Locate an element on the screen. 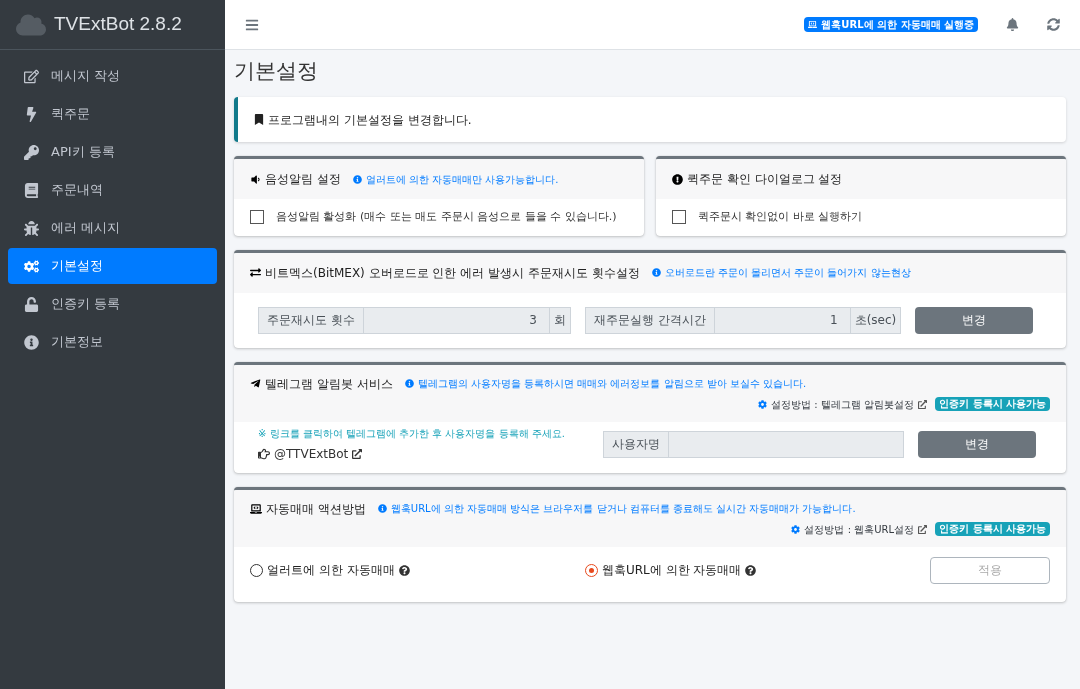  paper-plane-icon is located at coordinates (255, 383).